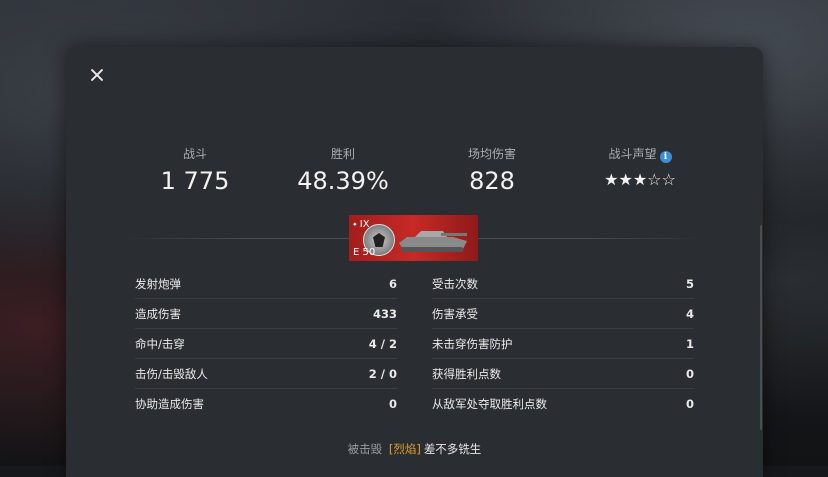 This screenshot has width=828, height=477. Describe the element at coordinates (404, 449) in the screenshot. I see `clan-tag: [烈焰]` at that location.